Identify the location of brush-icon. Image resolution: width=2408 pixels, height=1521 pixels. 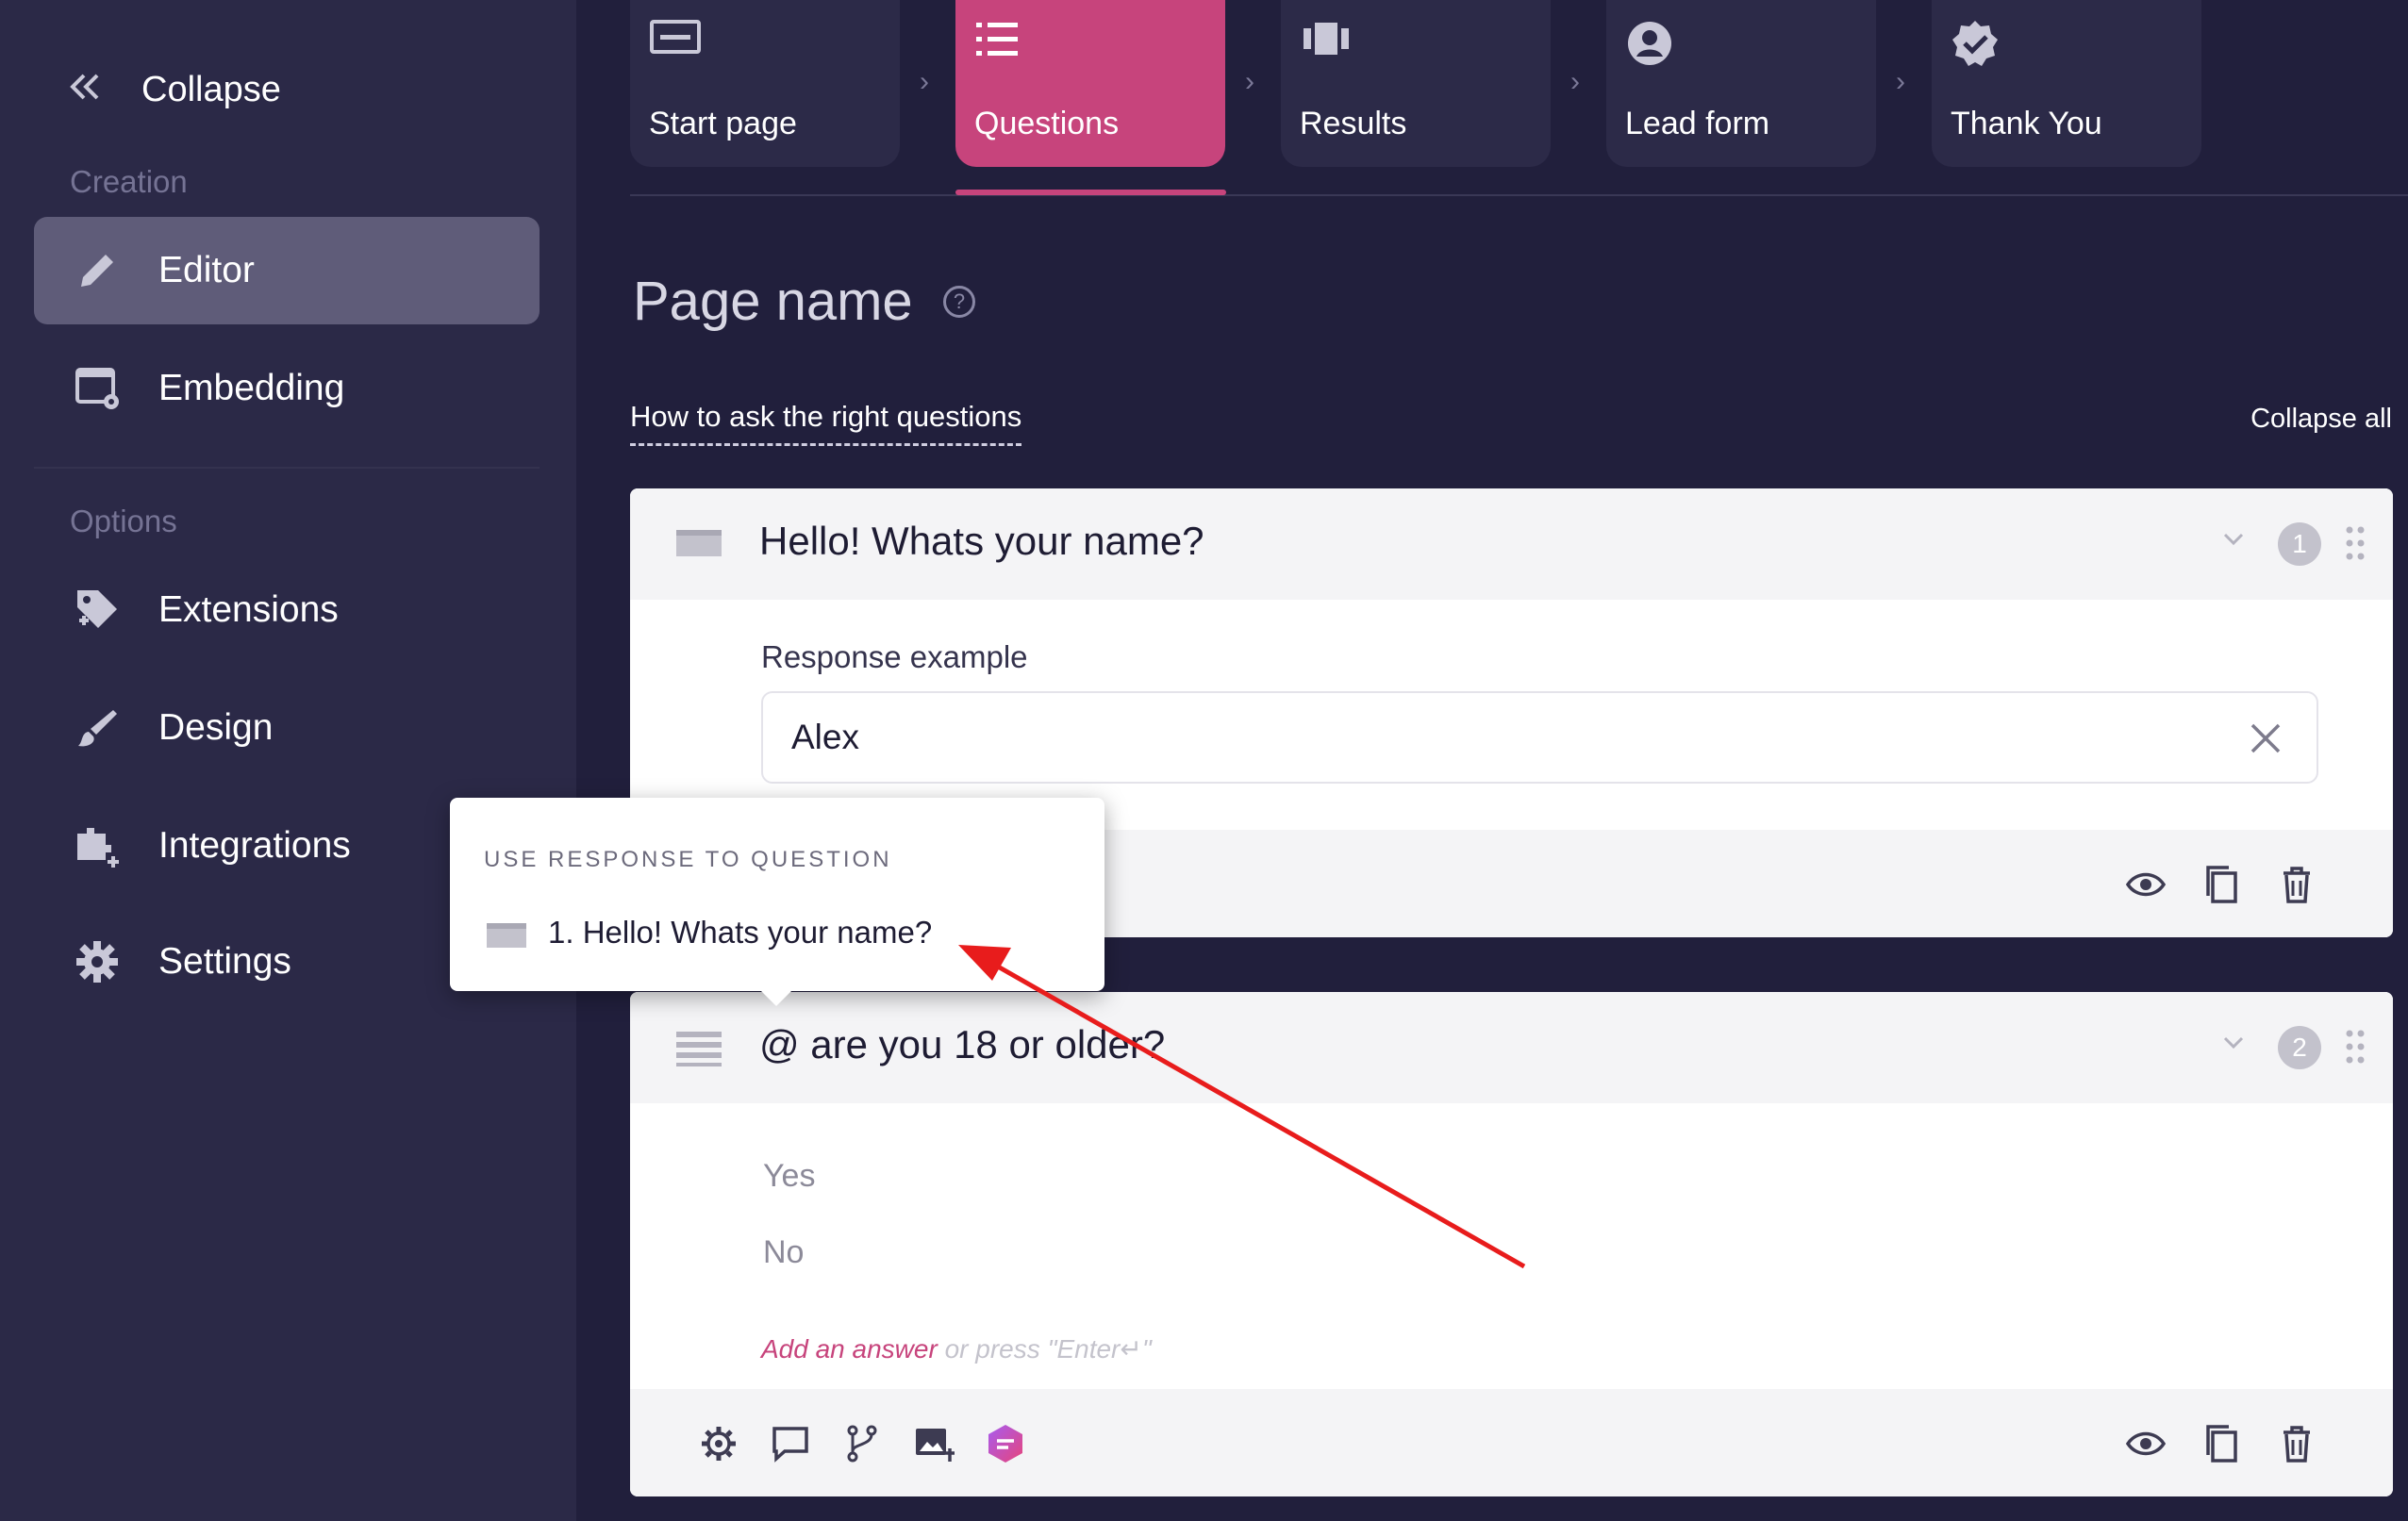
(97, 728).